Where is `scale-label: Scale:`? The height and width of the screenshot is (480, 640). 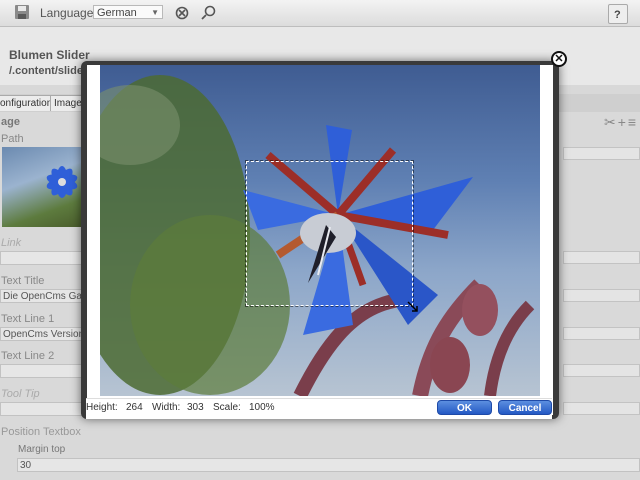
scale-label: Scale: is located at coordinates (227, 407).